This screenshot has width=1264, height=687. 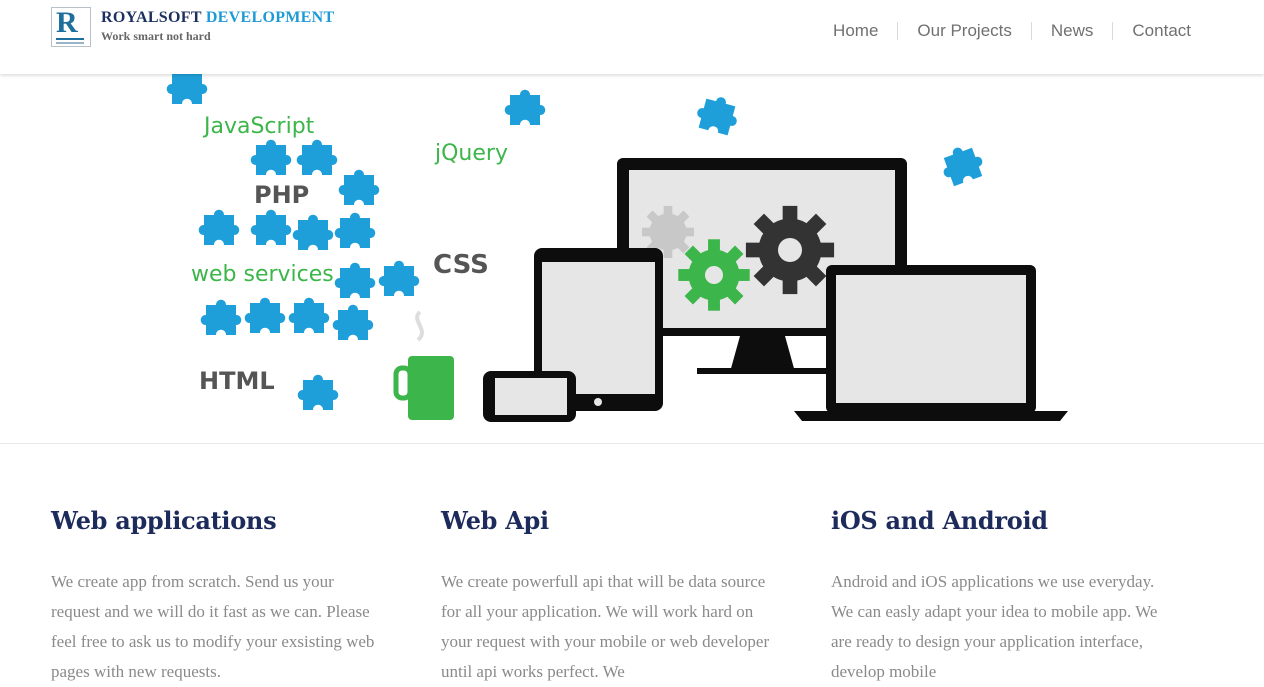 I want to click on label-css: CSS, so click(x=461, y=265).